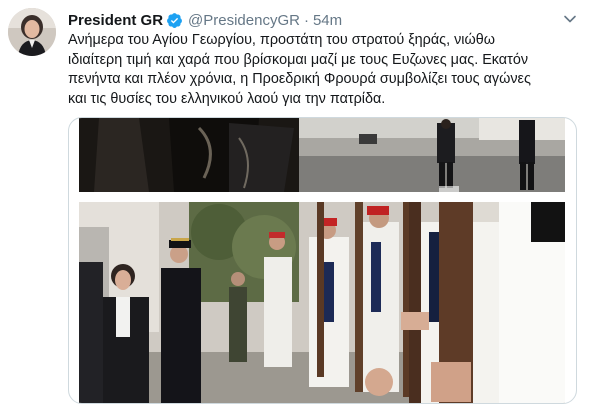 Image resolution: width=592 pixels, height=408 pixels. What do you see at coordinates (327, 20) in the screenshot?
I see `timestamp: 54m` at bounding box center [327, 20].